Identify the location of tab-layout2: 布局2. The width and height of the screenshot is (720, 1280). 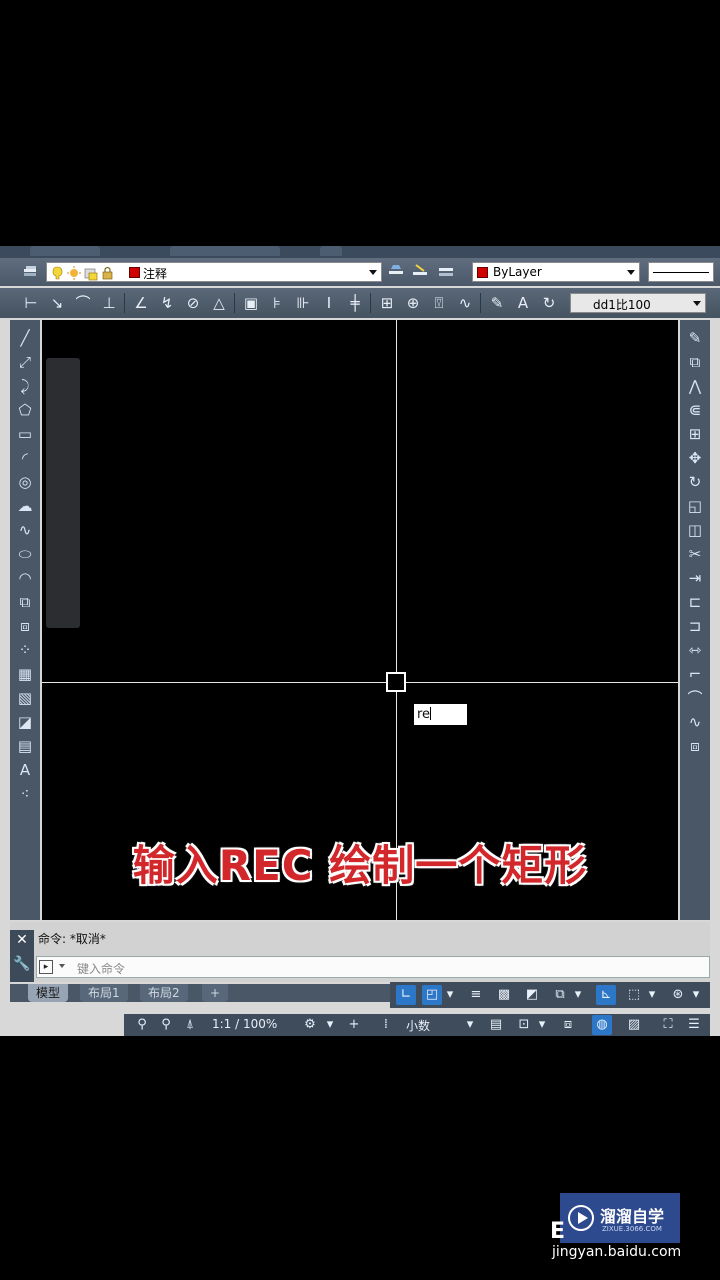
(164, 993).